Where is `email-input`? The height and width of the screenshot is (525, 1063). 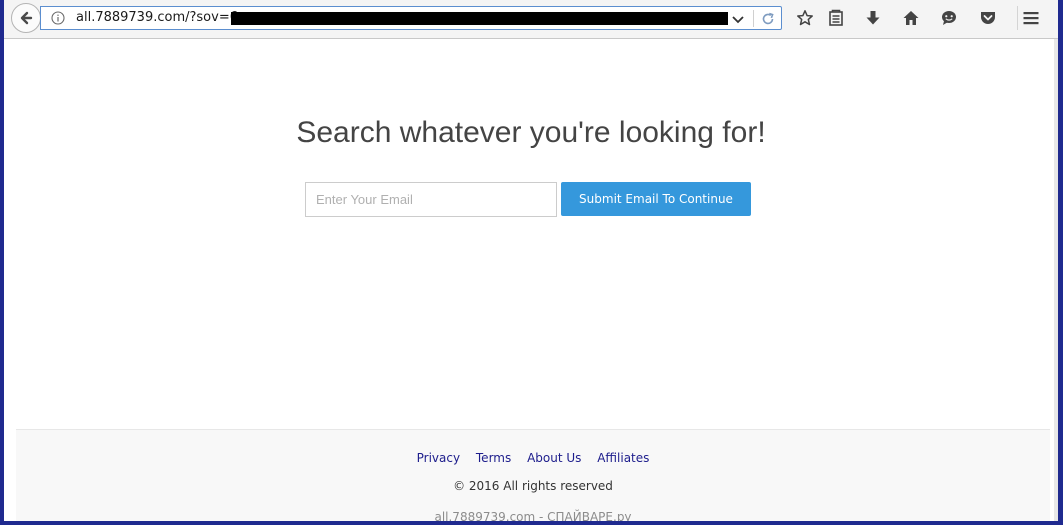
email-input is located at coordinates (431, 199).